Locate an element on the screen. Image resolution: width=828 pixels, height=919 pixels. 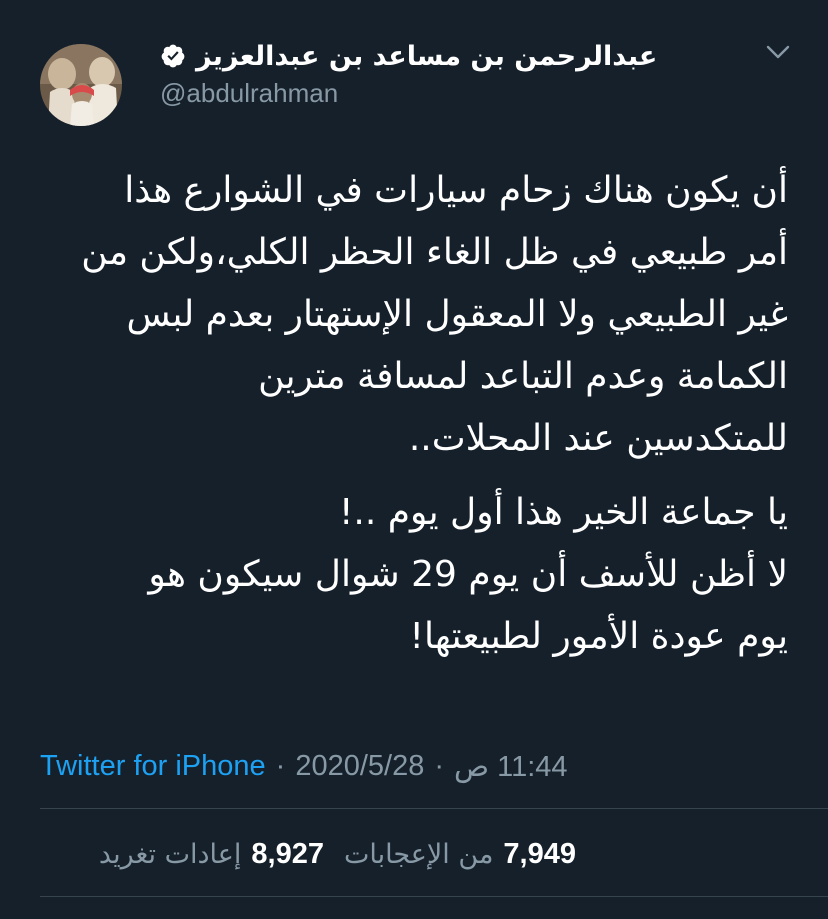
tweet-date: 2020/5/28 is located at coordinates (360, 765).